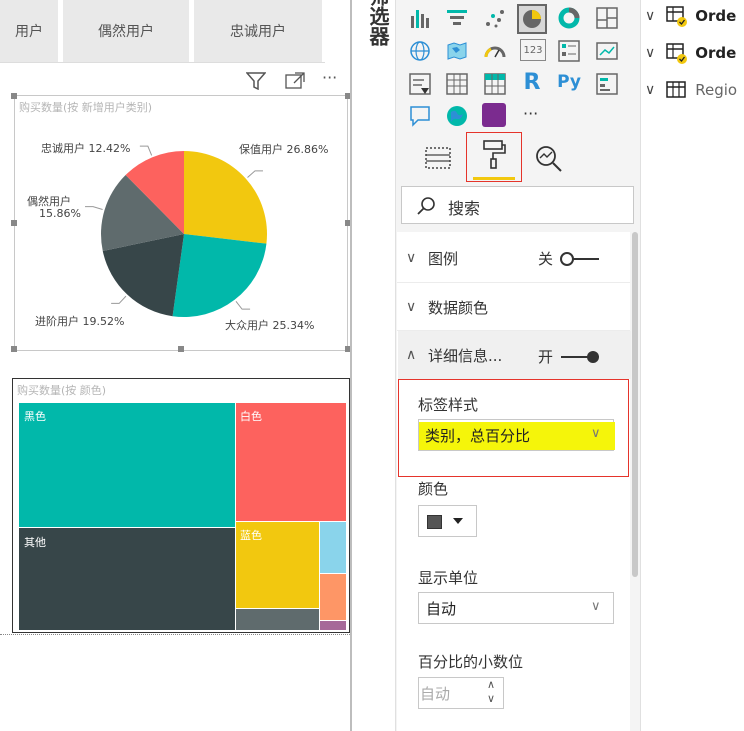 This screenshot has width=744, height=731. What do you see at coordinates (607, 18) in the screenshot?
I see `treemap-icon` at bounding box center [607, 18].